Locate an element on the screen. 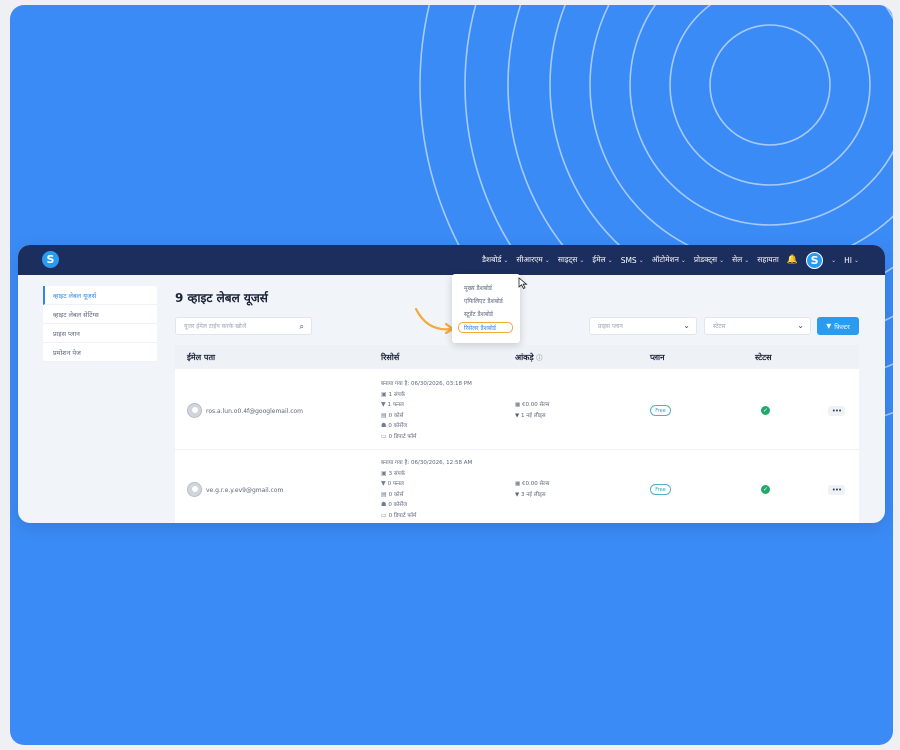  app-logo: S is located at coordinates (50, 259).